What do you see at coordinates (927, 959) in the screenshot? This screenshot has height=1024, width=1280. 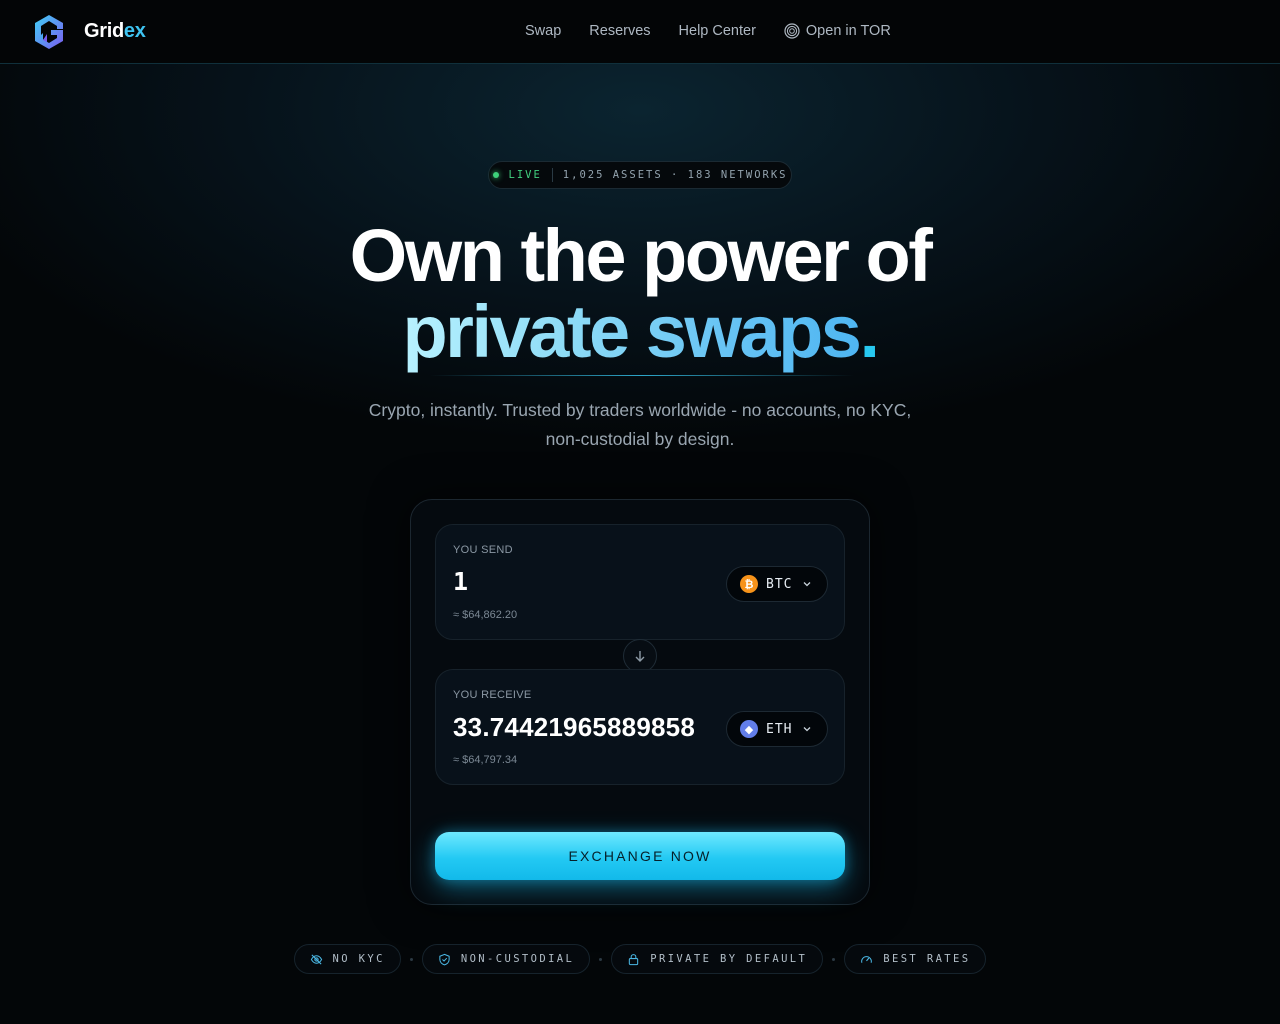 I see `feature-best-rates-label: BEST RATES` at bounding box center [927, 959].